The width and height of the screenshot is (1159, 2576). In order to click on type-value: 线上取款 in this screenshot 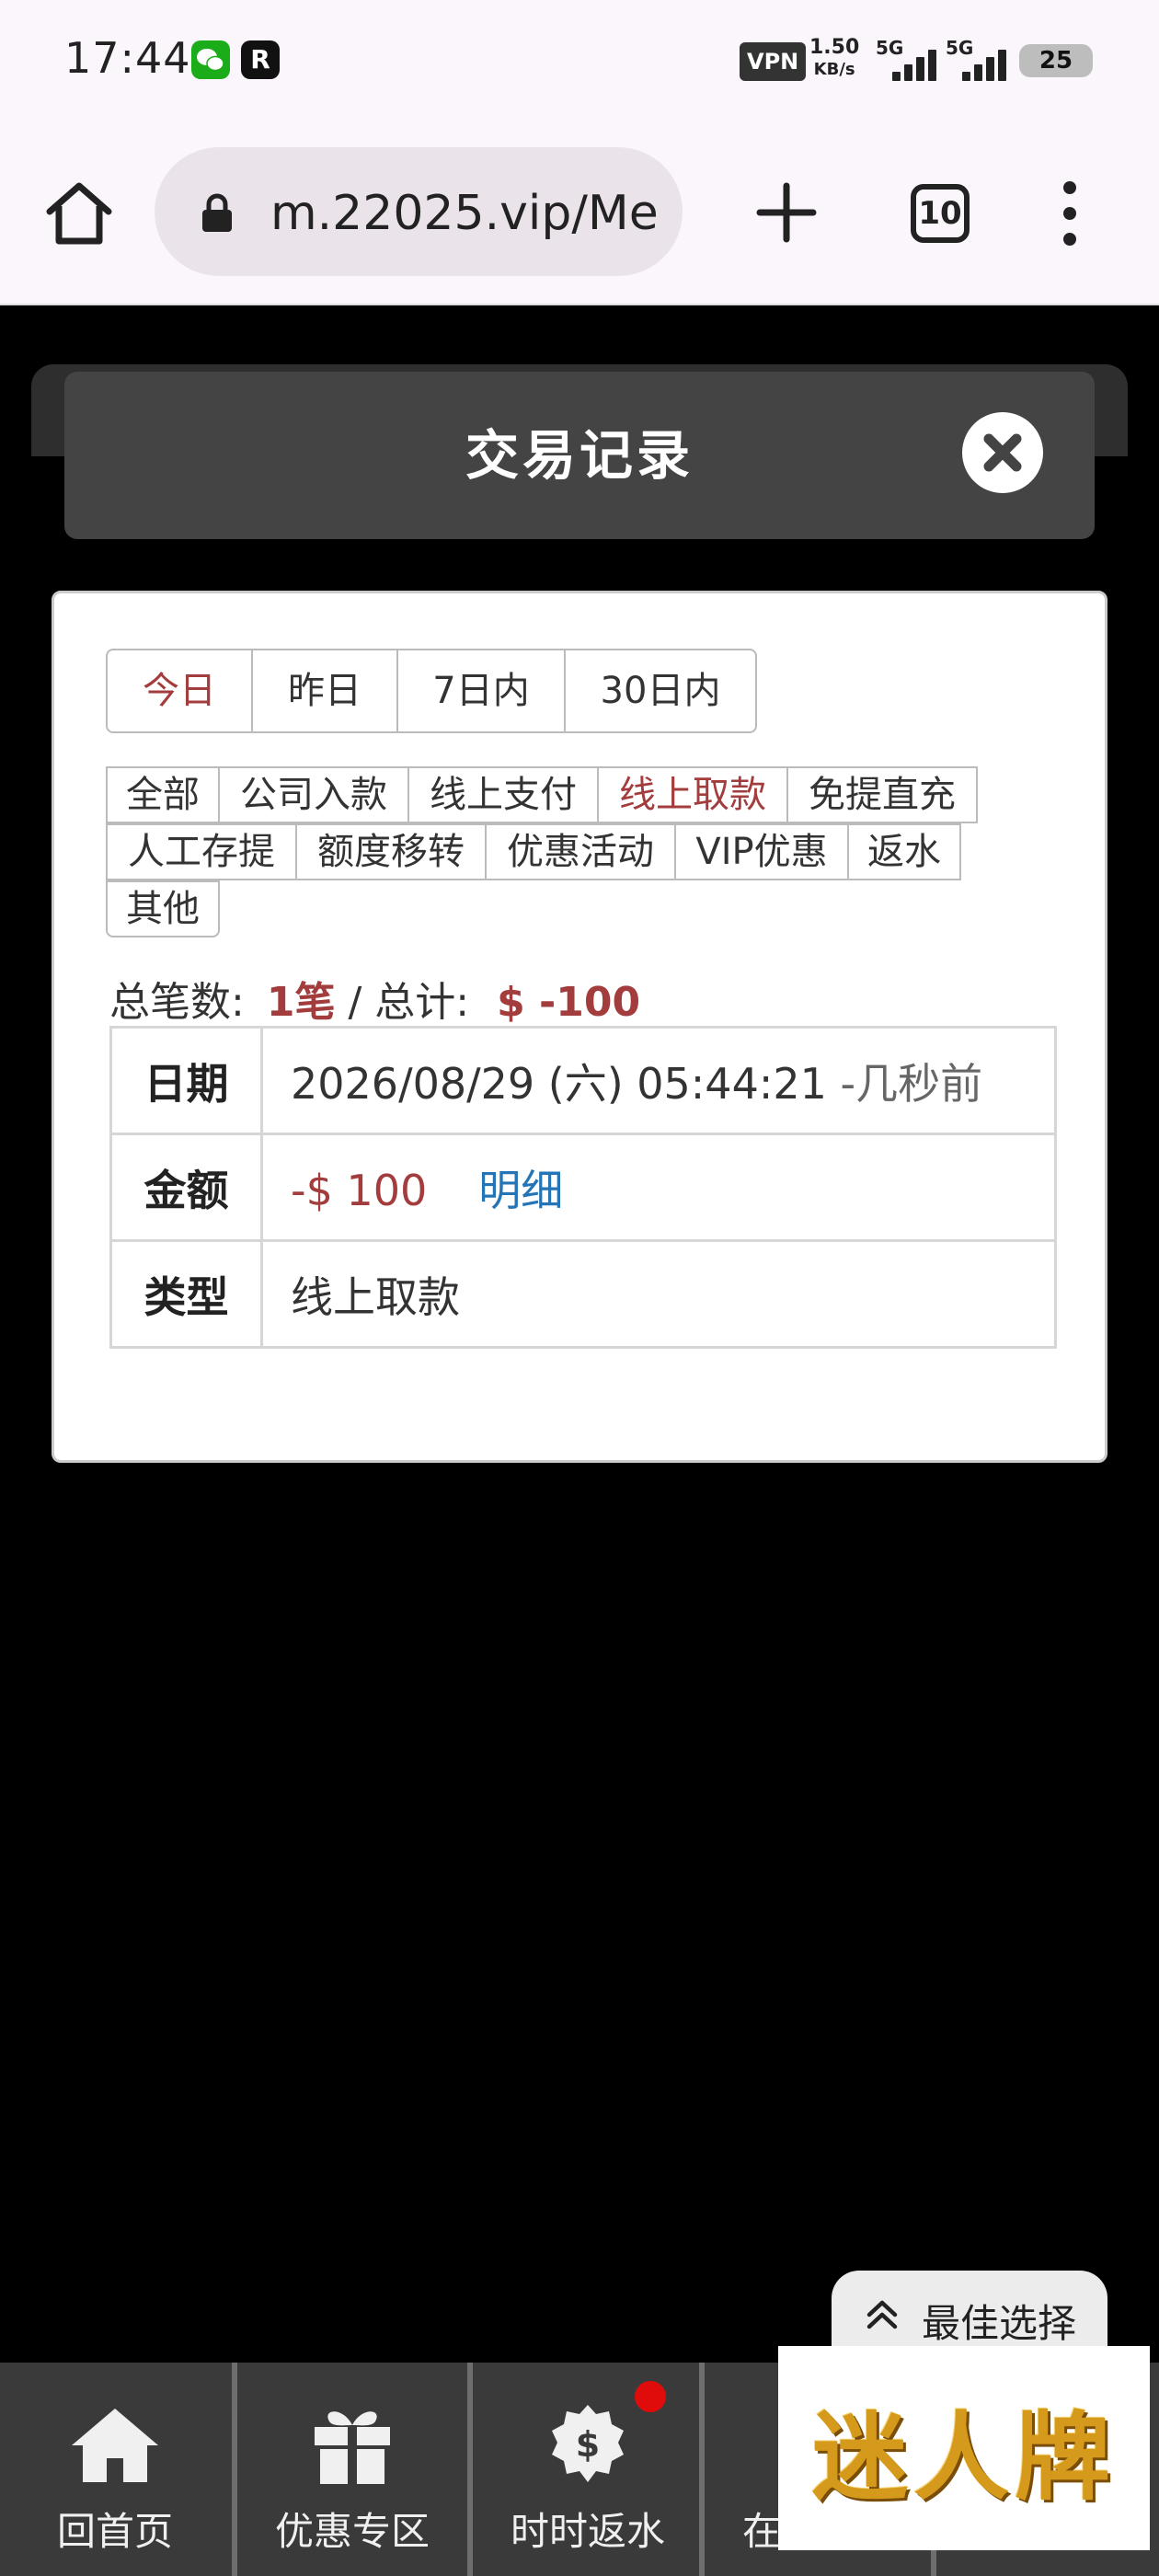, I will do `click(658, 1294)`.